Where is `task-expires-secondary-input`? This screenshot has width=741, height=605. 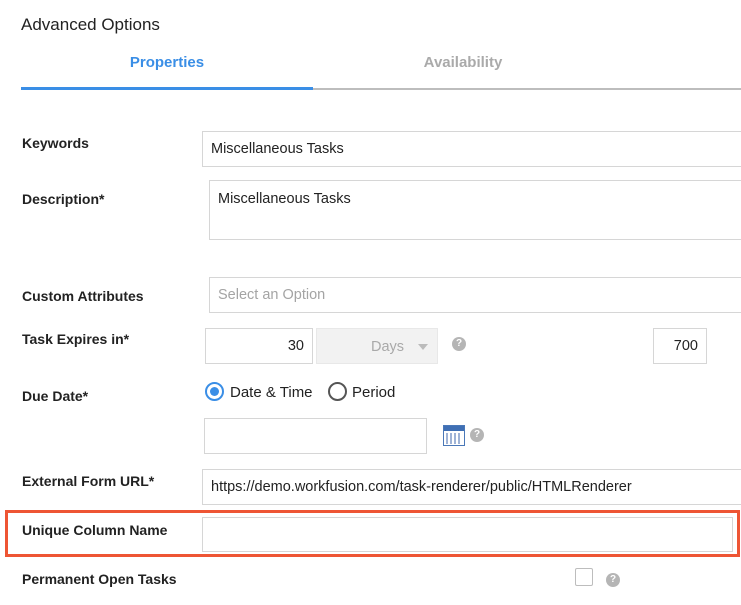
task-expires-secondary-input is located at coordinates (680, 346).